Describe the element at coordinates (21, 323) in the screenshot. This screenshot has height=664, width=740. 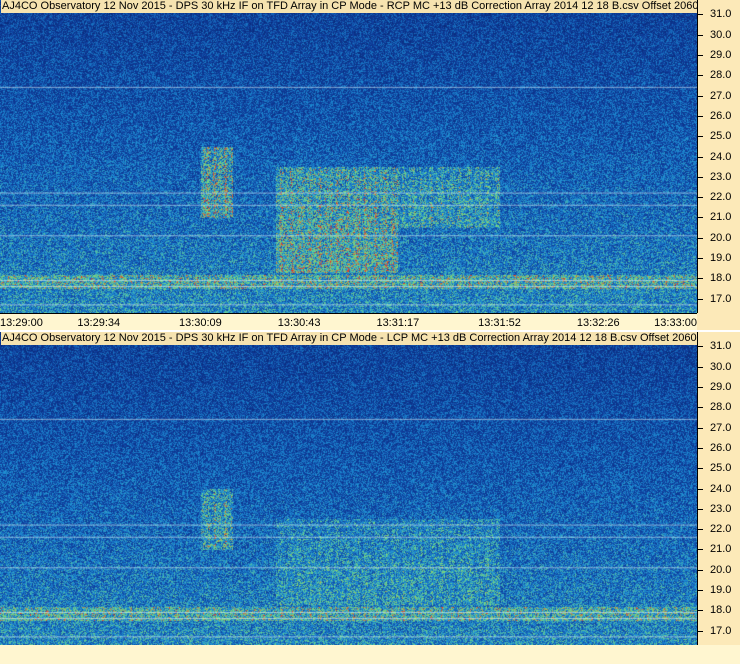
I see `time-tick-label: 13:29:00` at that location.